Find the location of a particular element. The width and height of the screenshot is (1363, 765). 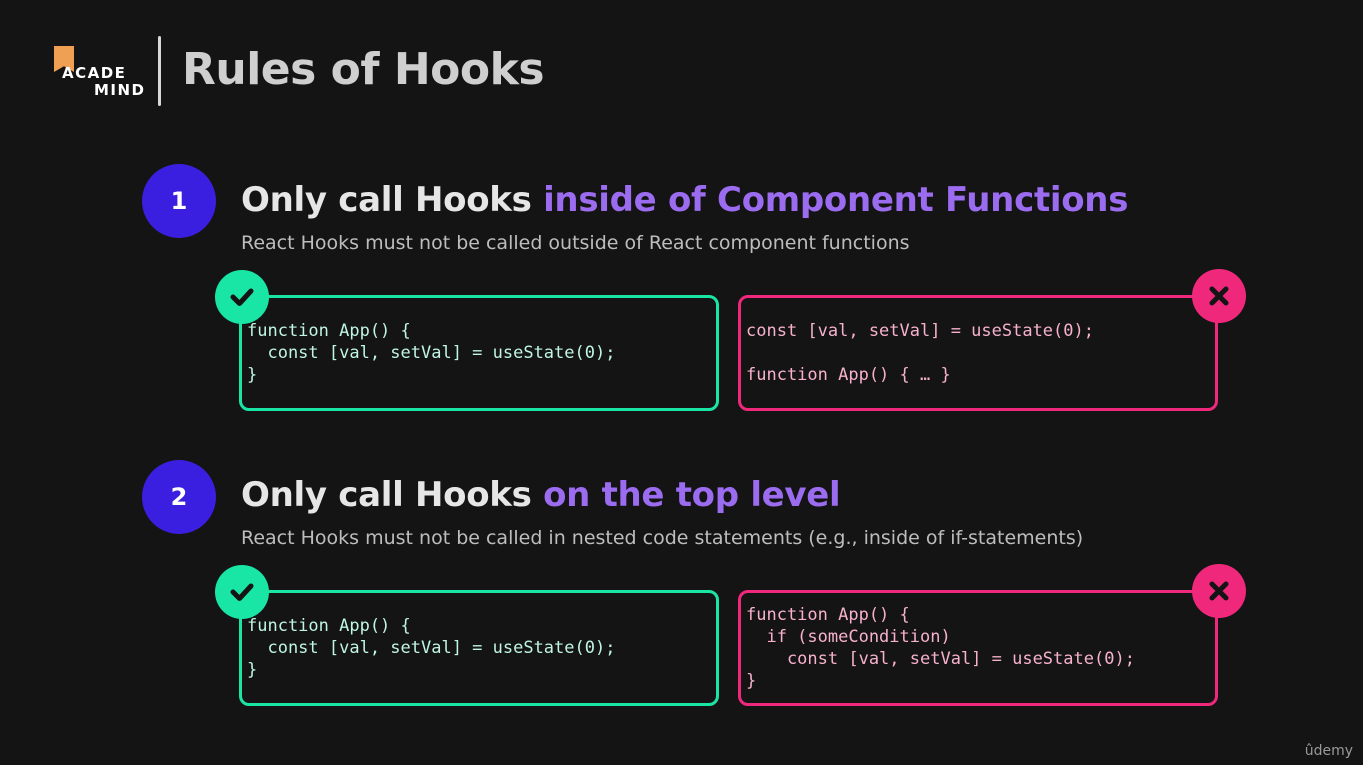

logo-text-line2: MIND is located at coordinates (120, 90).